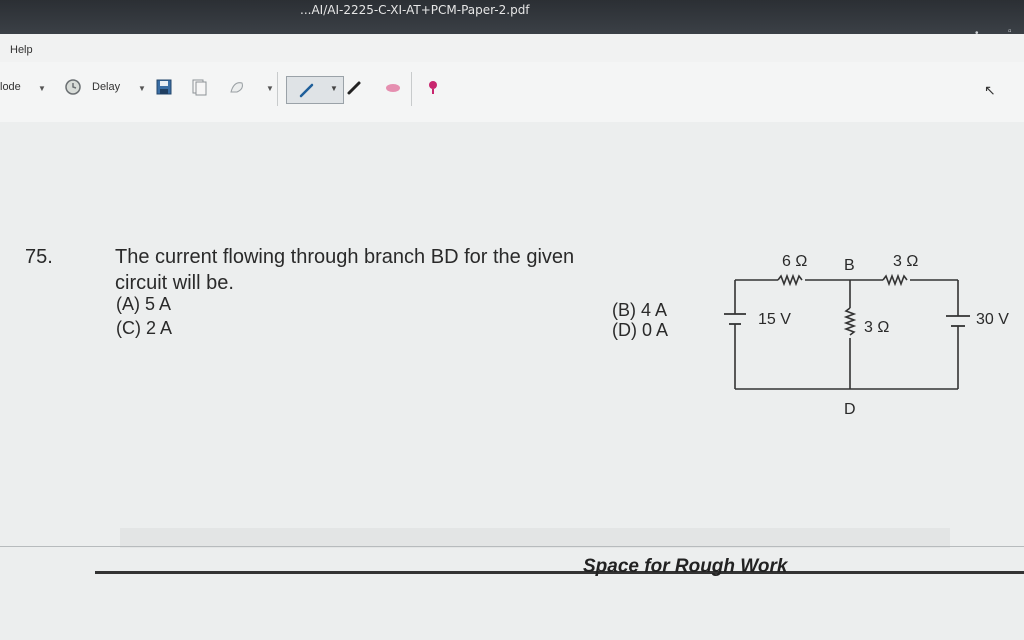 This screenshot has height=640, width=1024. Describe the element at coordinates (237, 87) in the screenshot. I see `shape-icon` at that location.